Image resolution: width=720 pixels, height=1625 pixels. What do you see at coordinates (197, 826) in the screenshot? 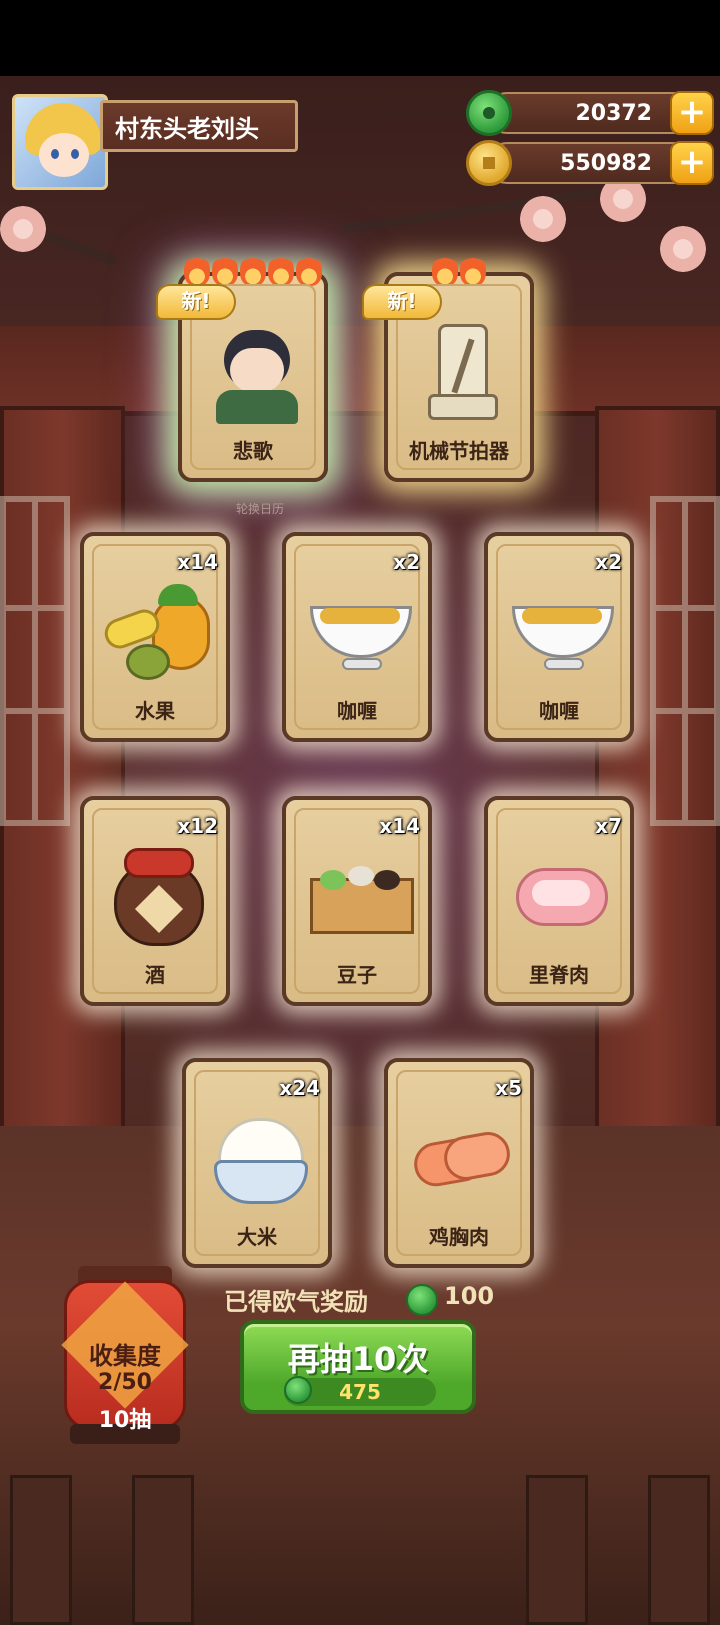
I see `item-count: x12` at bounding box center [197, 826].